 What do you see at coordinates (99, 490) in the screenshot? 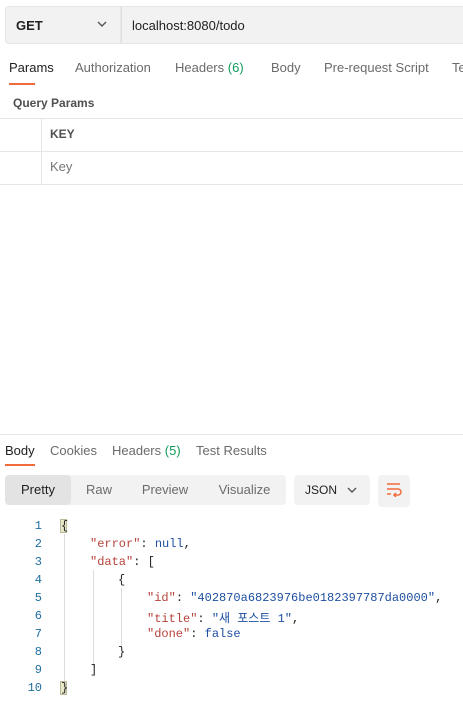
I see `view-raw-button: Raw` at bounding box center [99, 490].